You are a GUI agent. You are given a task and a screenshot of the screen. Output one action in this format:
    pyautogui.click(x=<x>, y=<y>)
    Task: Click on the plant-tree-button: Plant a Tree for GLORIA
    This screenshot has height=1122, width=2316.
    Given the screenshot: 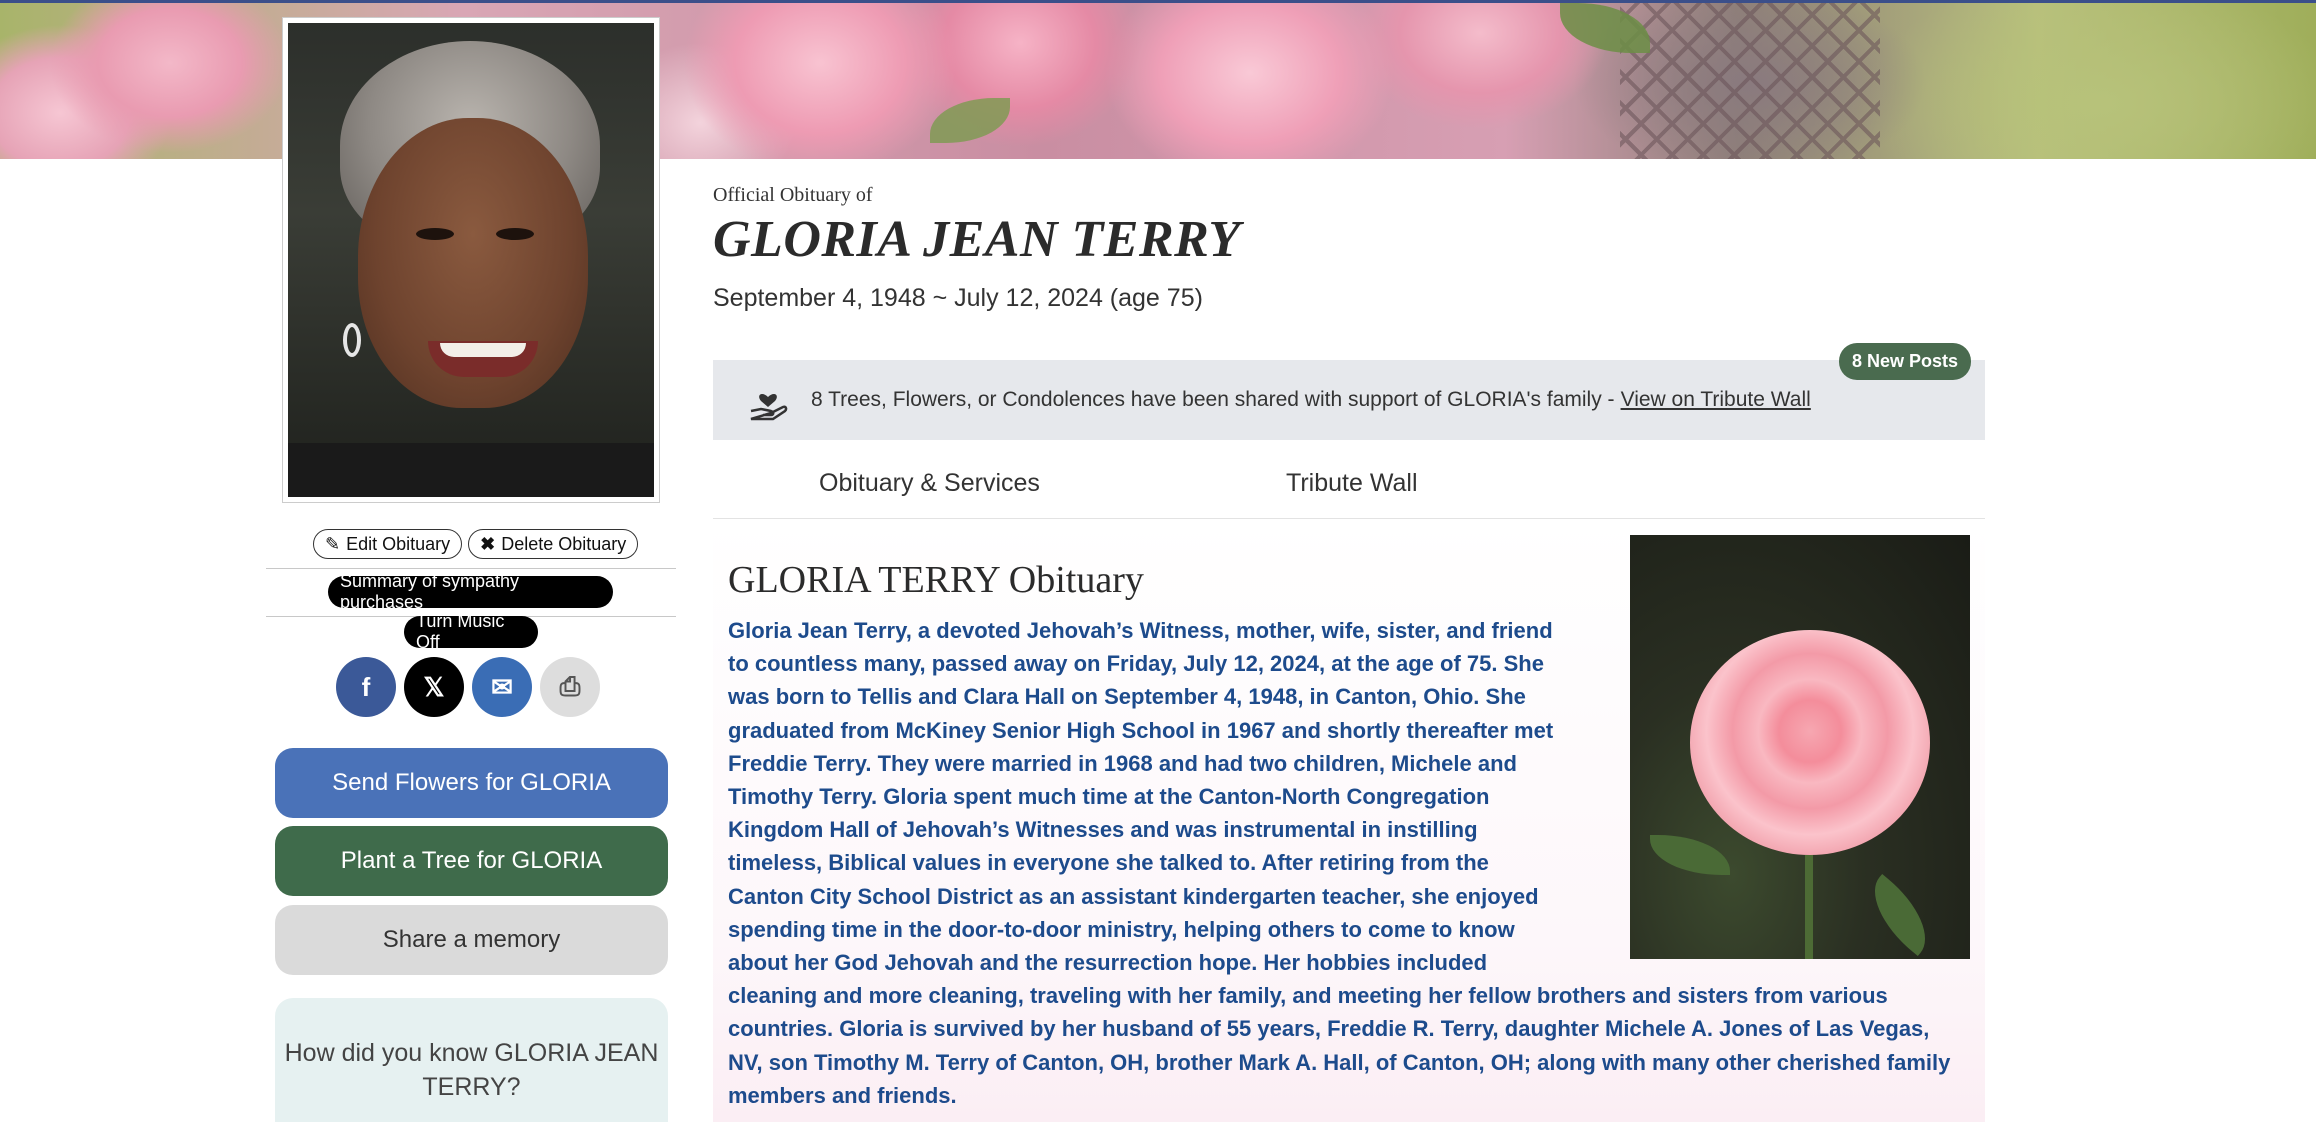 What is the action you would take?
    pyautogui.click(x=471, y=861)
    